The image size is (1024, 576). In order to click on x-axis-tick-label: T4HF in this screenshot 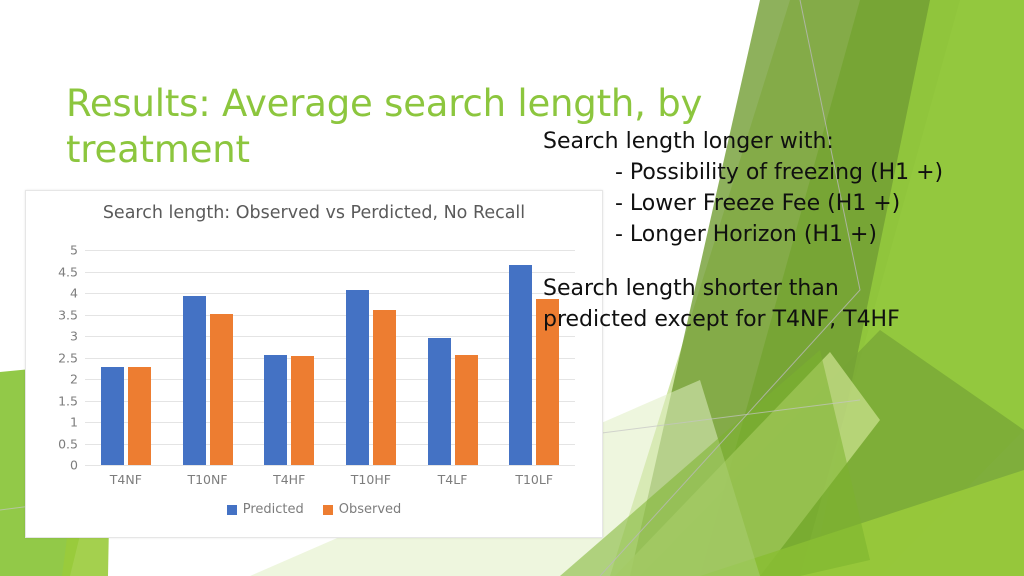, I will do `click(289, 479)`.